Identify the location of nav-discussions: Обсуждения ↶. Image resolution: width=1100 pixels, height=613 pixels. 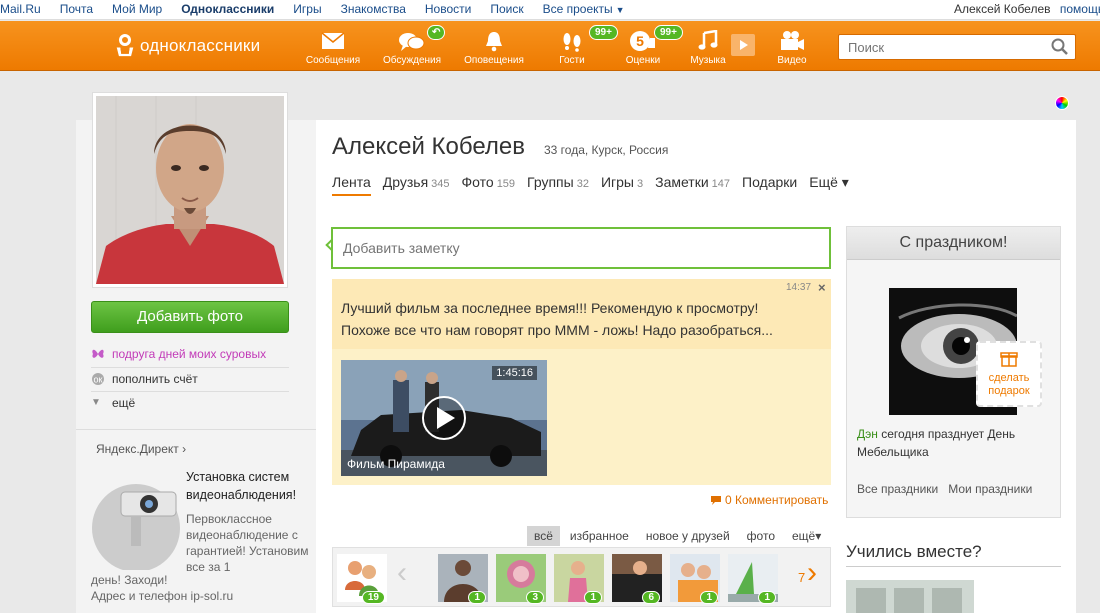
(412, 45).